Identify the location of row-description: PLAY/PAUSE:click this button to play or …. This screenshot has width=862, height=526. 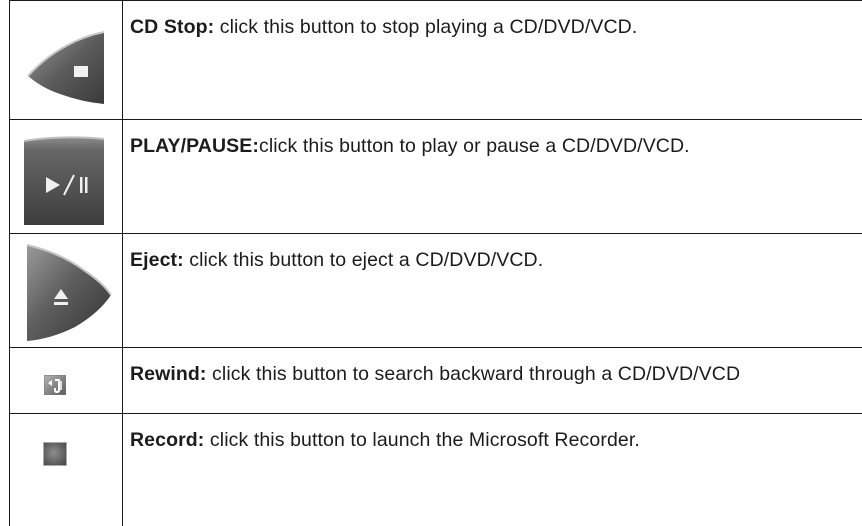
(496, 146).